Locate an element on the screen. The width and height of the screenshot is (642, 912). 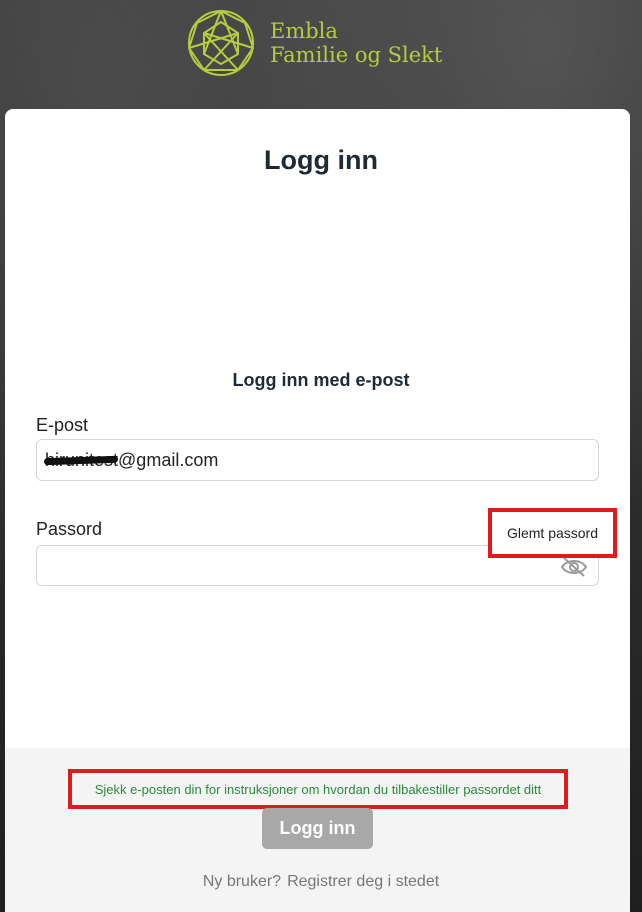
brand-logo: Embla Familie og Slekt is located at coordinates (314, 43).